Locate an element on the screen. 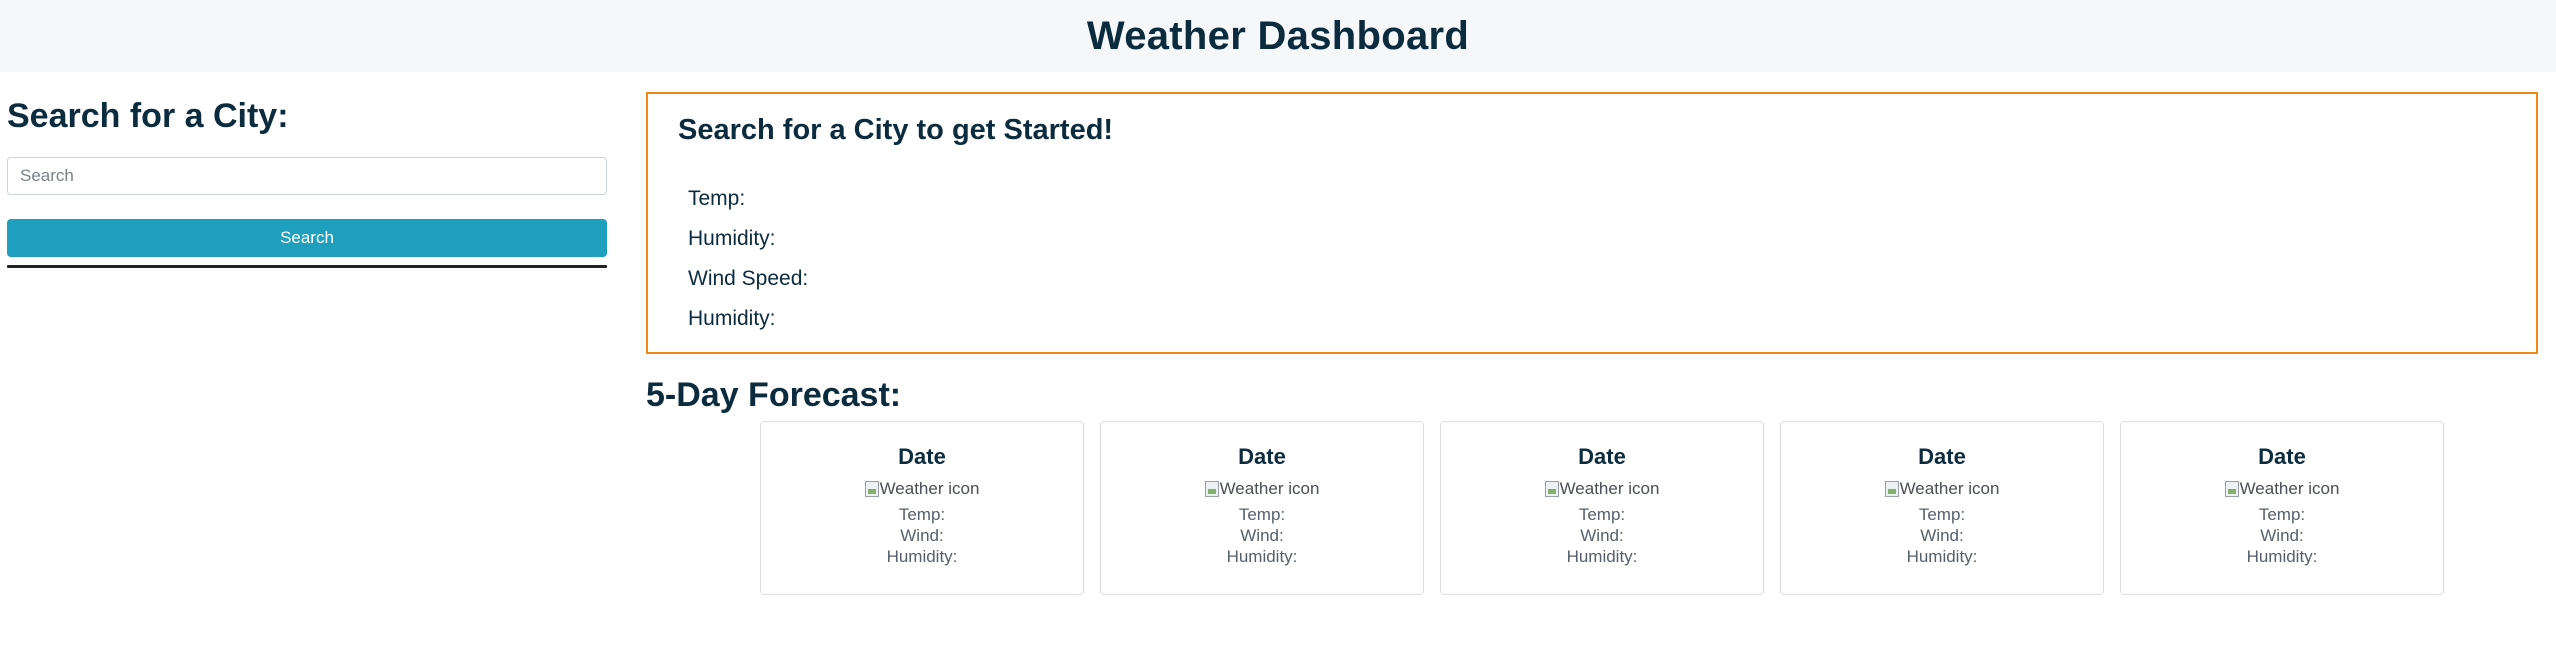 This screenshot has width=2556, height=650. current-temp: Temp: is located at coordinates (717, 198).